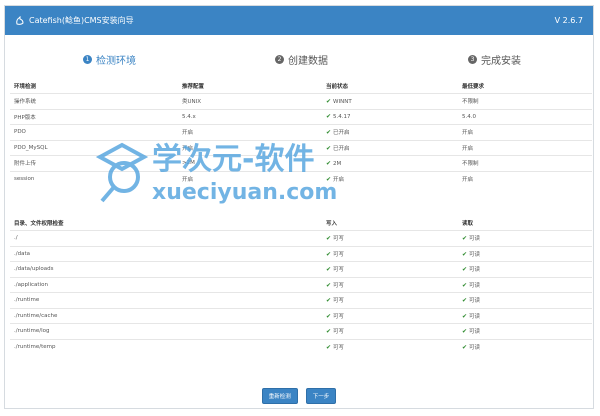 The image size is (600, 416). I want to click on current-status: ✔ 5.4.17, so click(390, 116).